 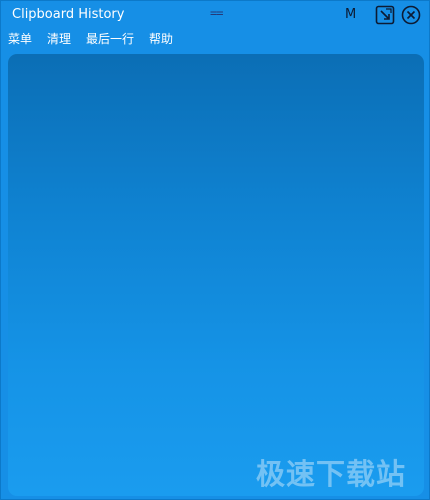 What do you see at coordinates (59, 38) in the screenshot?
I see `menu-item-clear: 清理` at bounding box center [59, 38].